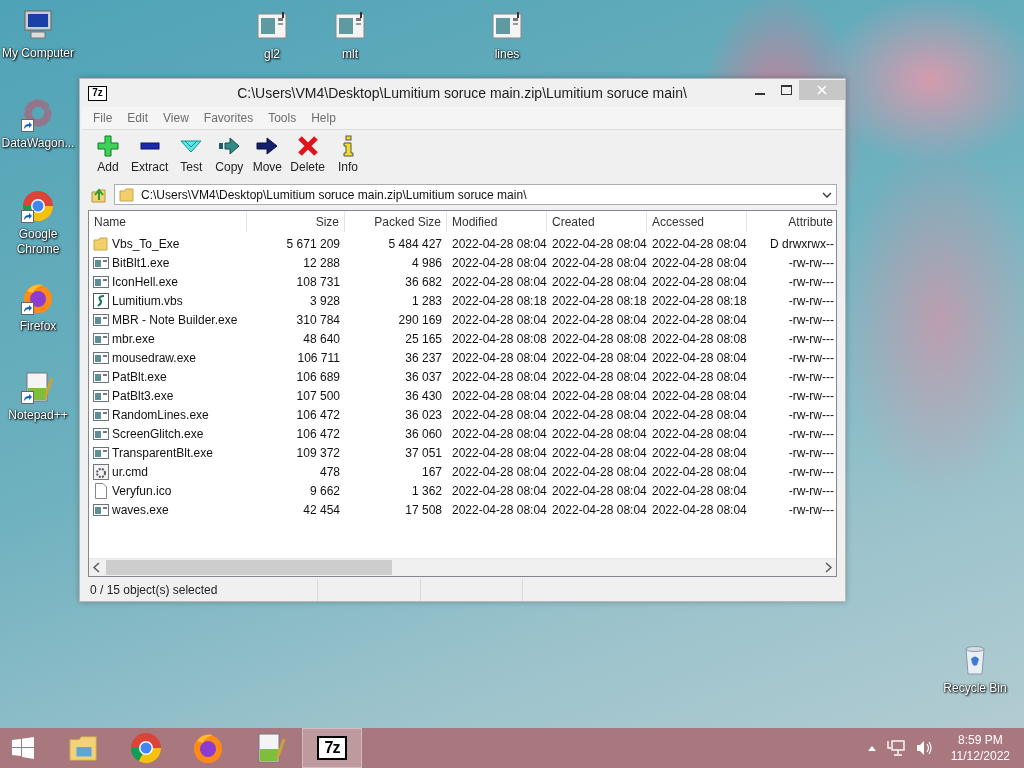 The image size is (1024, 768). Describe the element at coordinates (318, 281) in the screenshot. I see `table-cell-text: 108 731` at that location.